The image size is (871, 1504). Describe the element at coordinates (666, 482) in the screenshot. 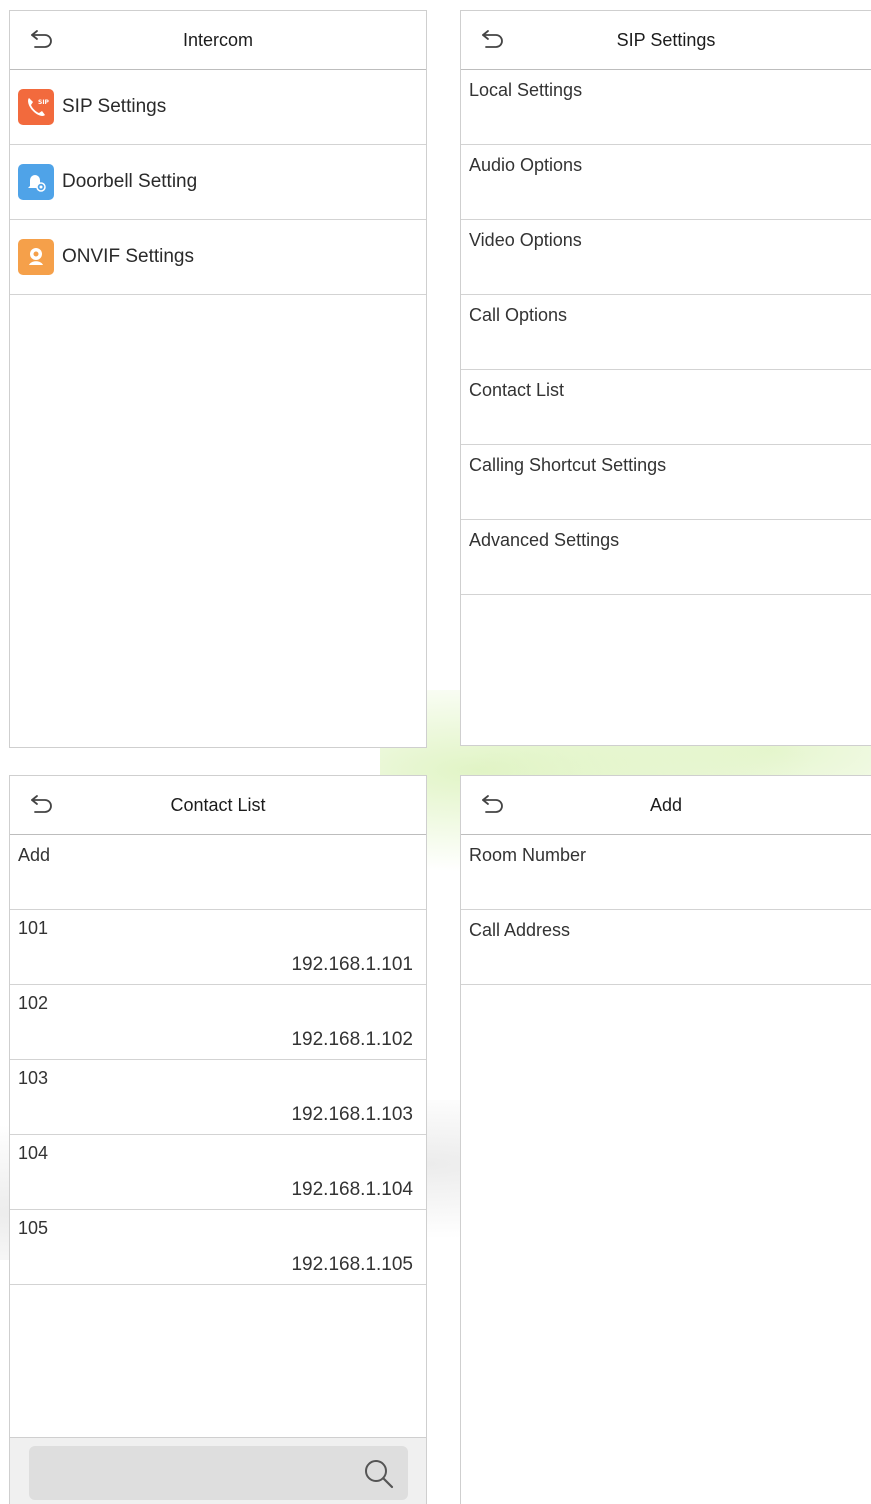

I see `menu-item-calling-shortcut-settings: Calling Shortcut Settings` at that location.